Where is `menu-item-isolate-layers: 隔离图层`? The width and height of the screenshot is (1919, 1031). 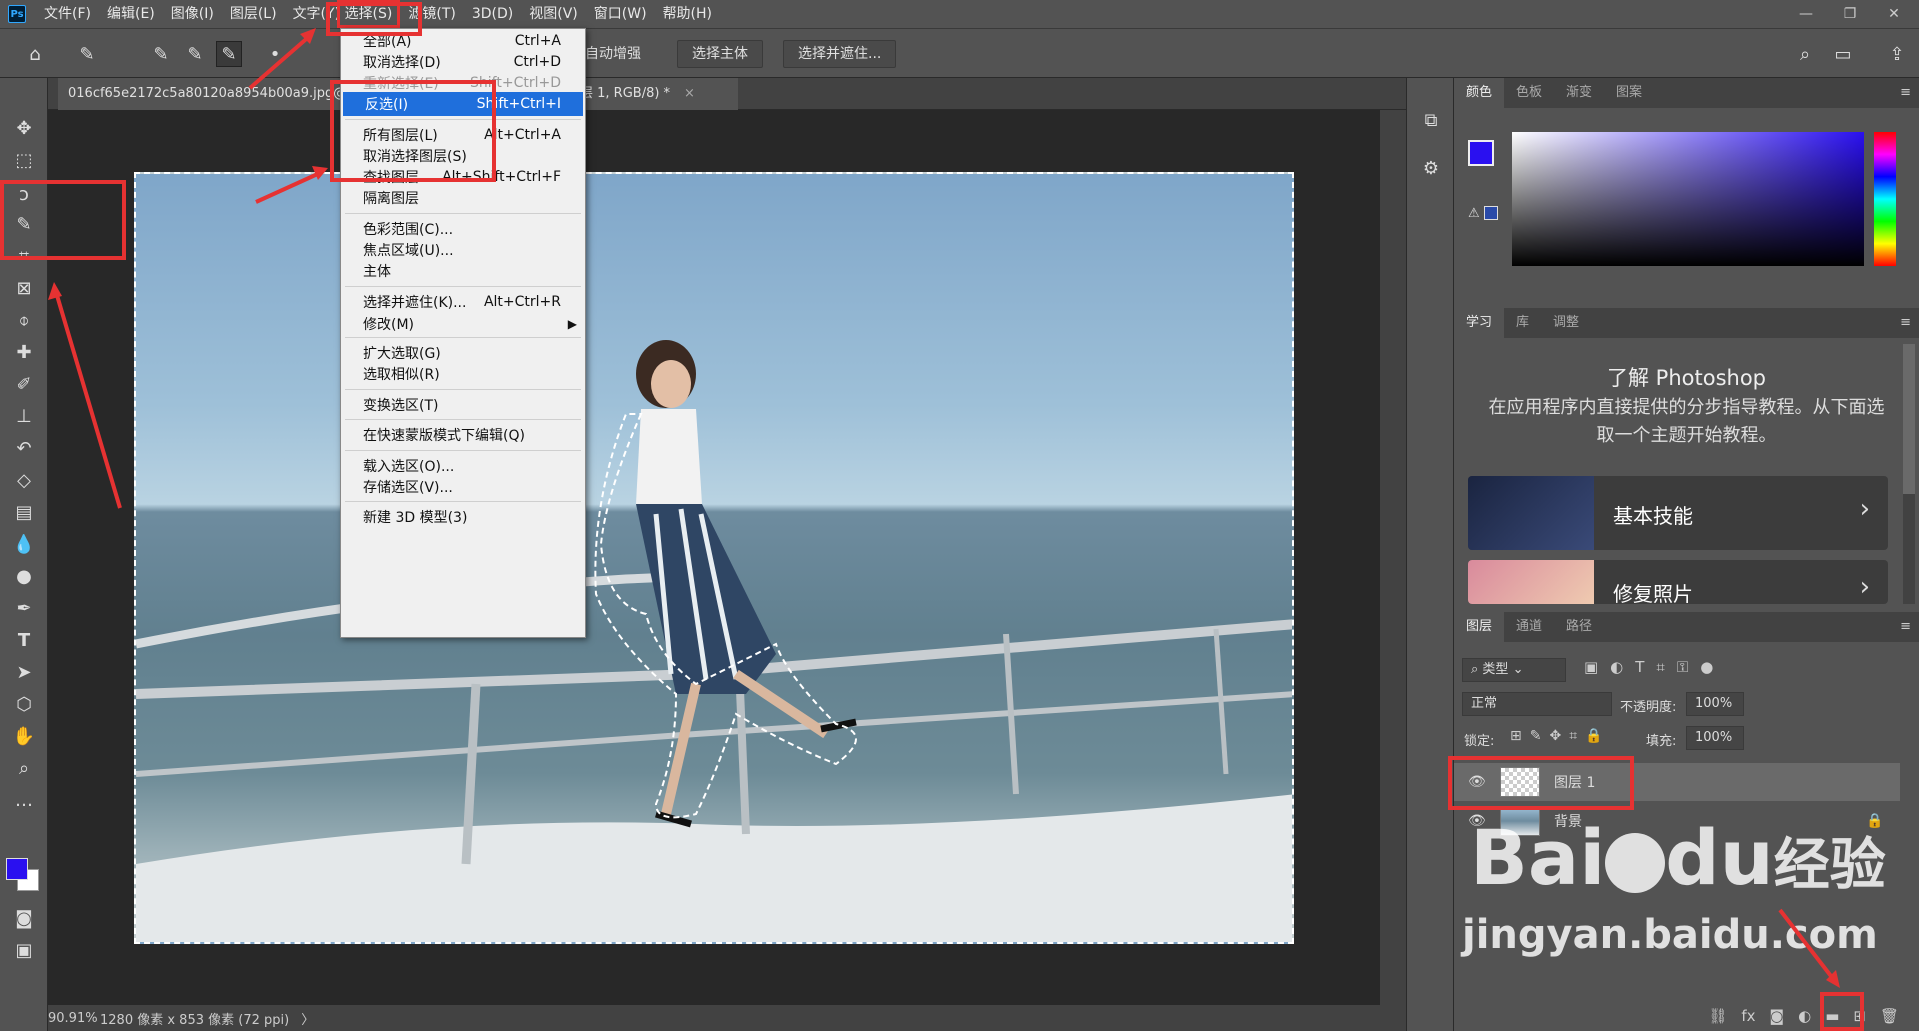
menu-item-isolate-layers: 隔离图层 is located at coordinates (463, 198).